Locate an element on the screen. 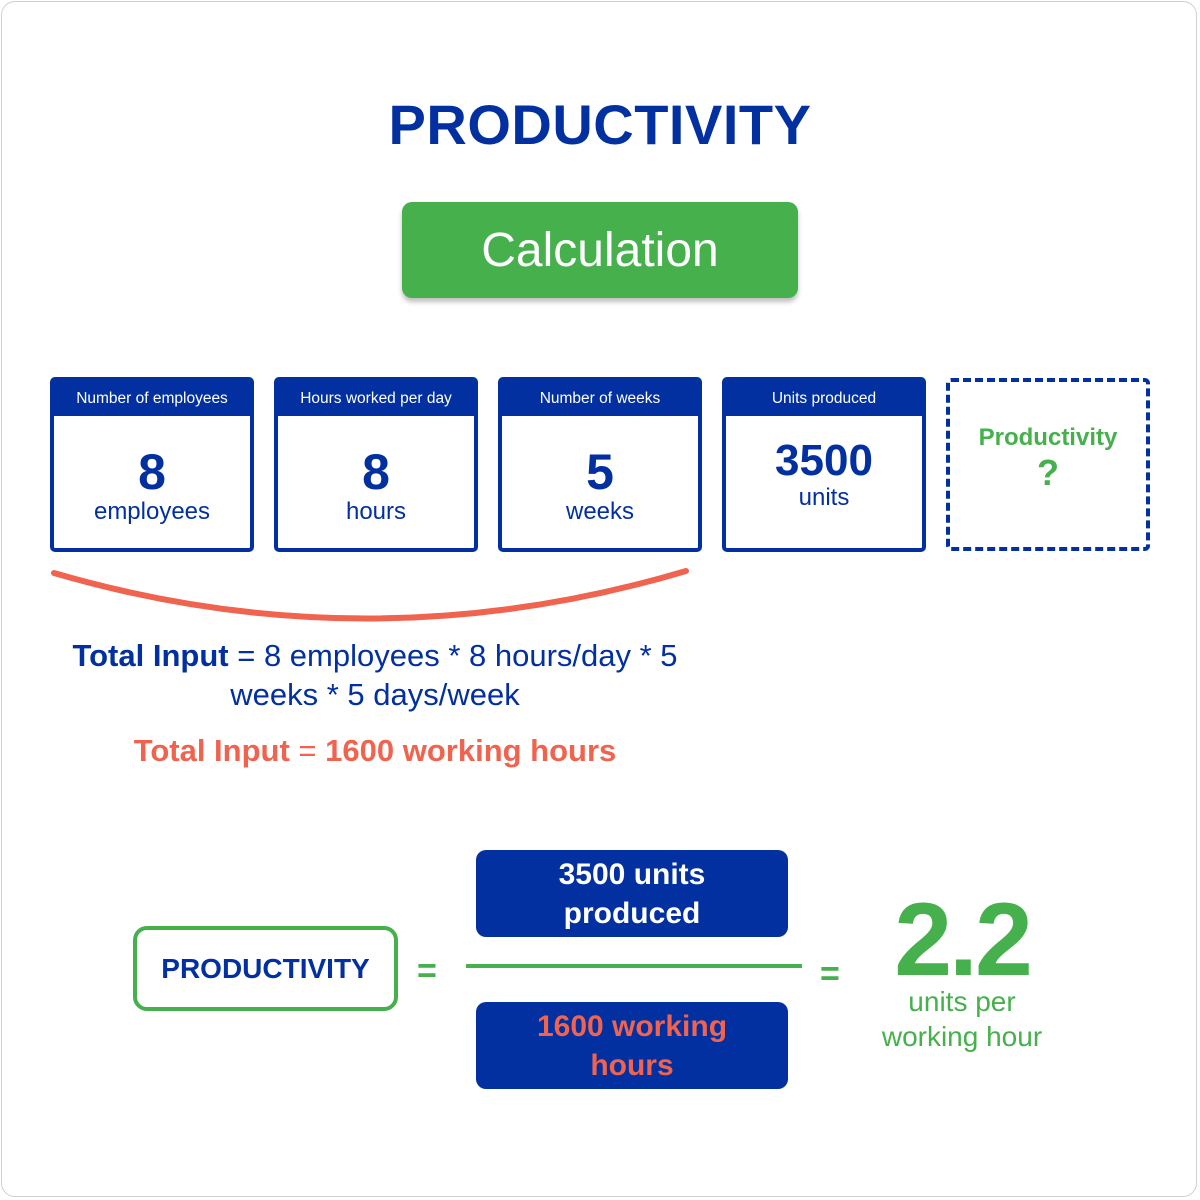  card-units-produced: Units produced 3500 units is located at coordinates (824, 464).